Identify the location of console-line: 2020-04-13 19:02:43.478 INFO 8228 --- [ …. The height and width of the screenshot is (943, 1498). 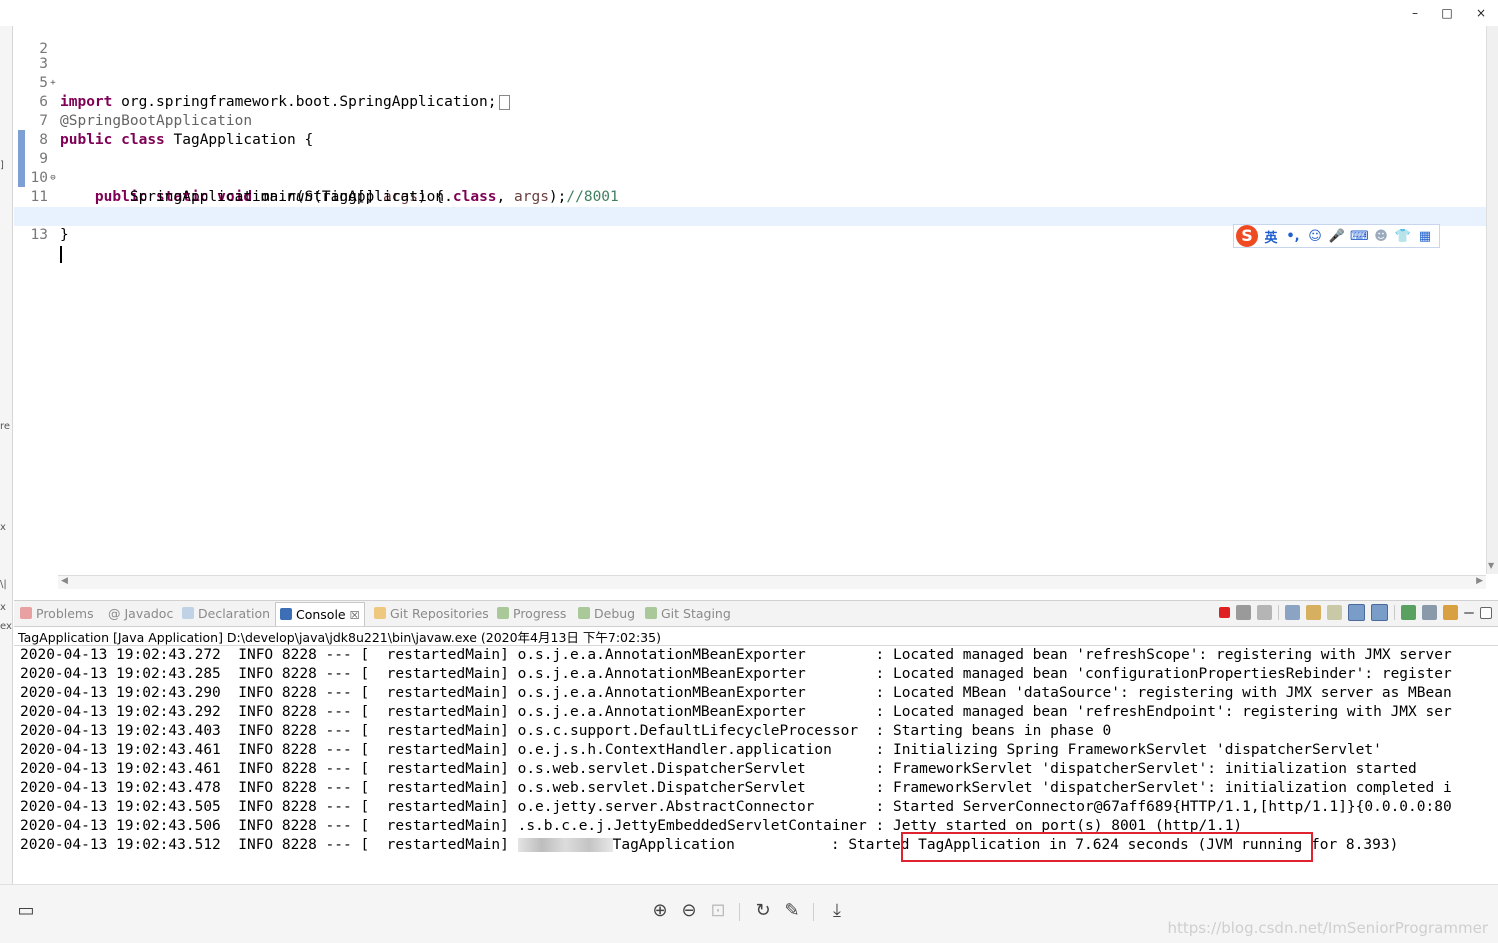
(736, 788).